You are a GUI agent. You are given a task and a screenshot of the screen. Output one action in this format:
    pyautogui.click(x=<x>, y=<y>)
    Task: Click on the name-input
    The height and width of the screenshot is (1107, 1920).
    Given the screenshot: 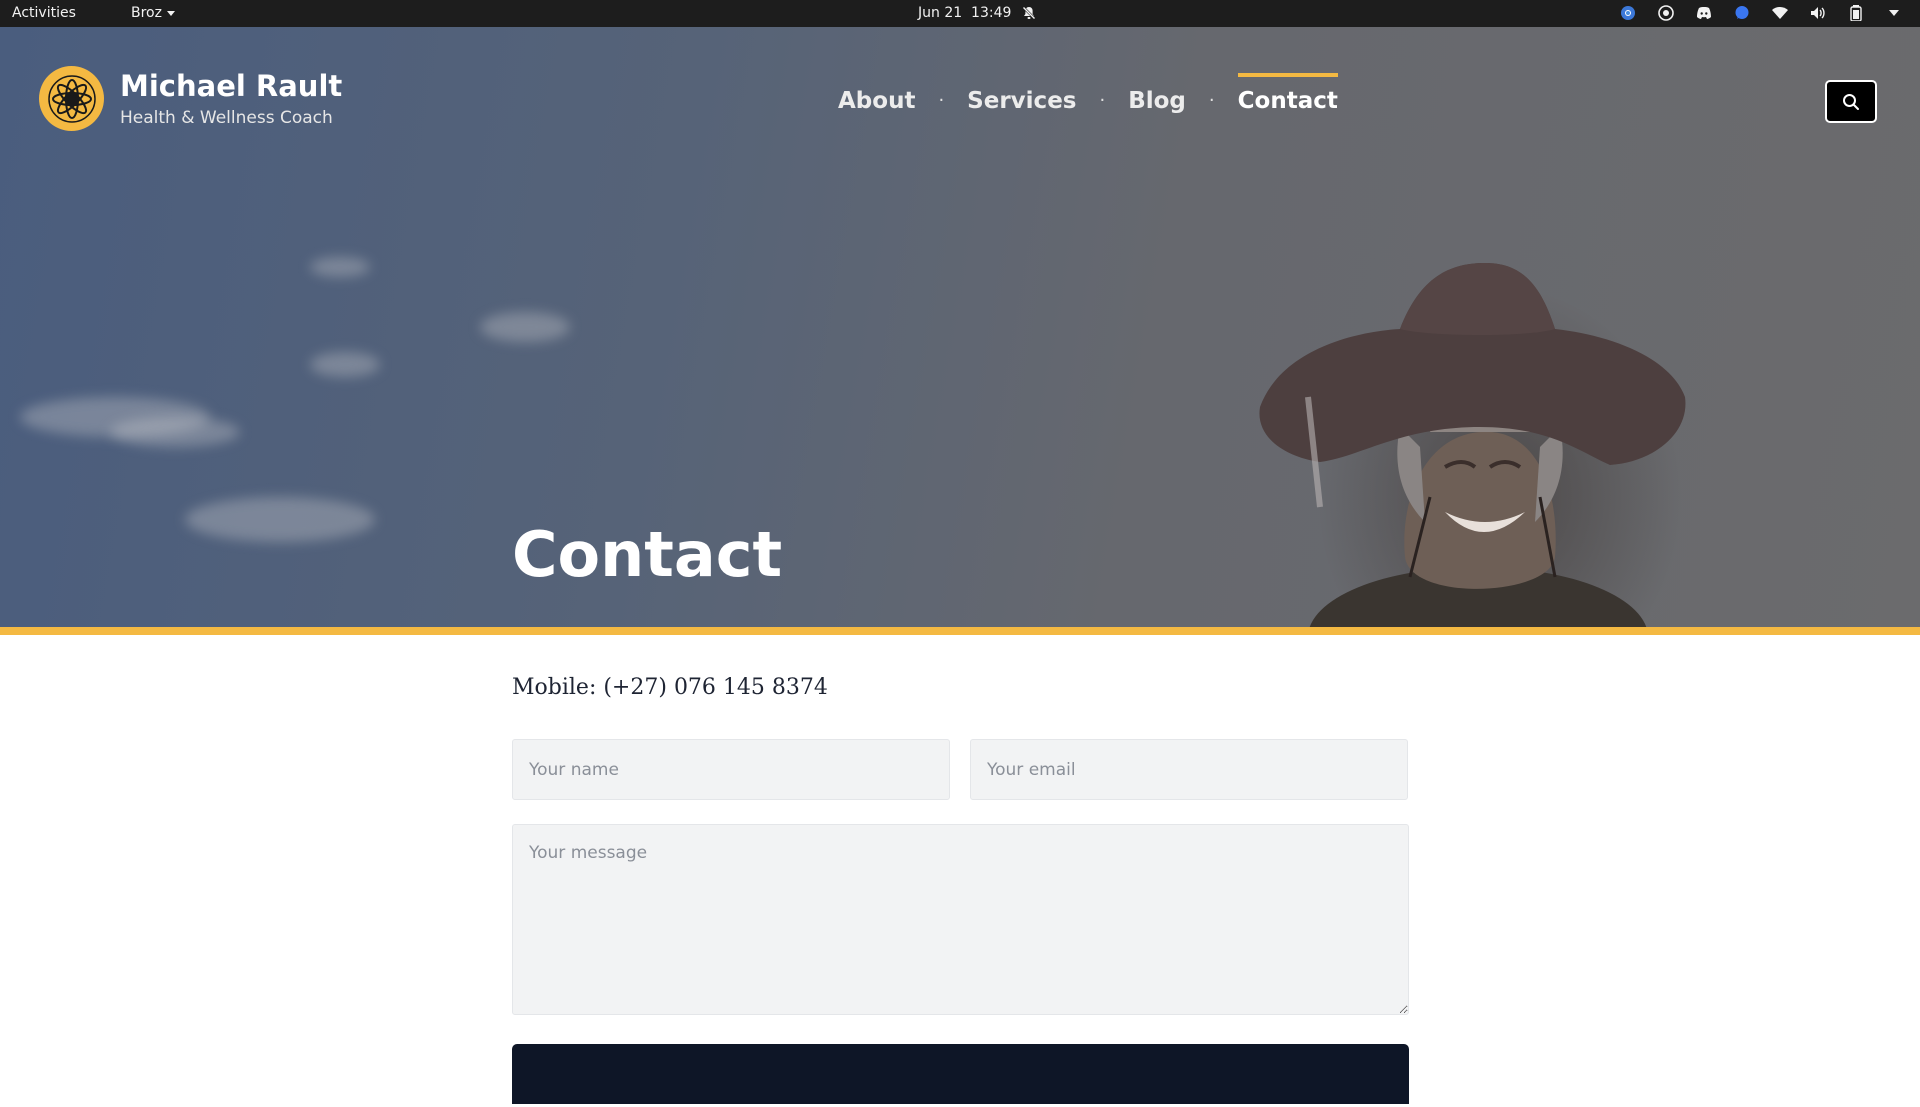 What is the action you would take?
    pyautogui.click(x=731, y=769)
    